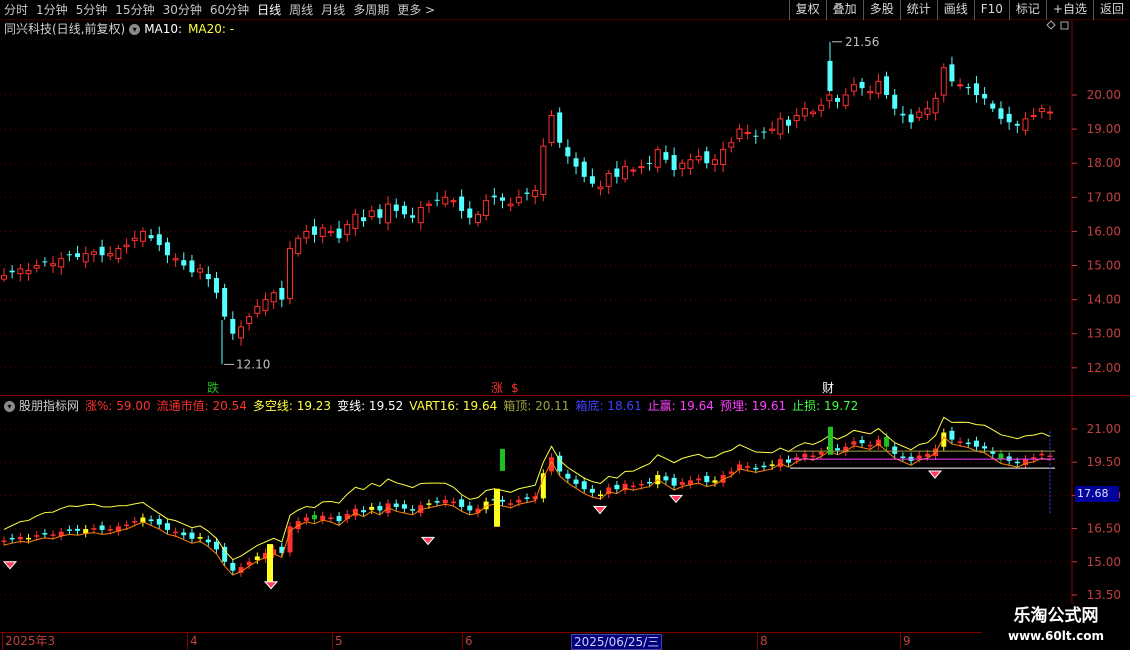  I want to click on indicator-value: 箱顶: 20.11, so click(536, 406).